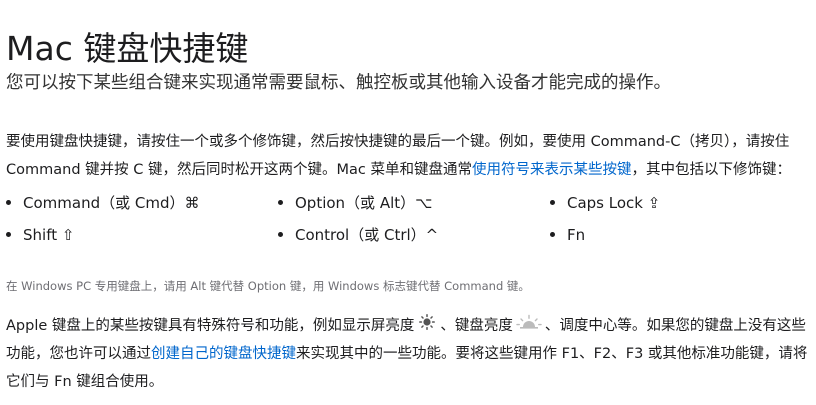  I want to click on key-label: Control（或 Ctrl）^, so click(367, 235).